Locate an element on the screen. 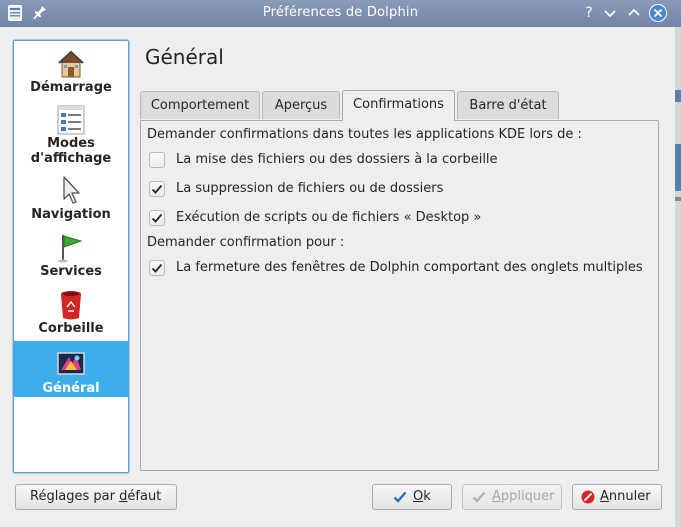 The height and width of the screenshot is (527, 681). checkbox-delete is located at coordinates (157, 189).